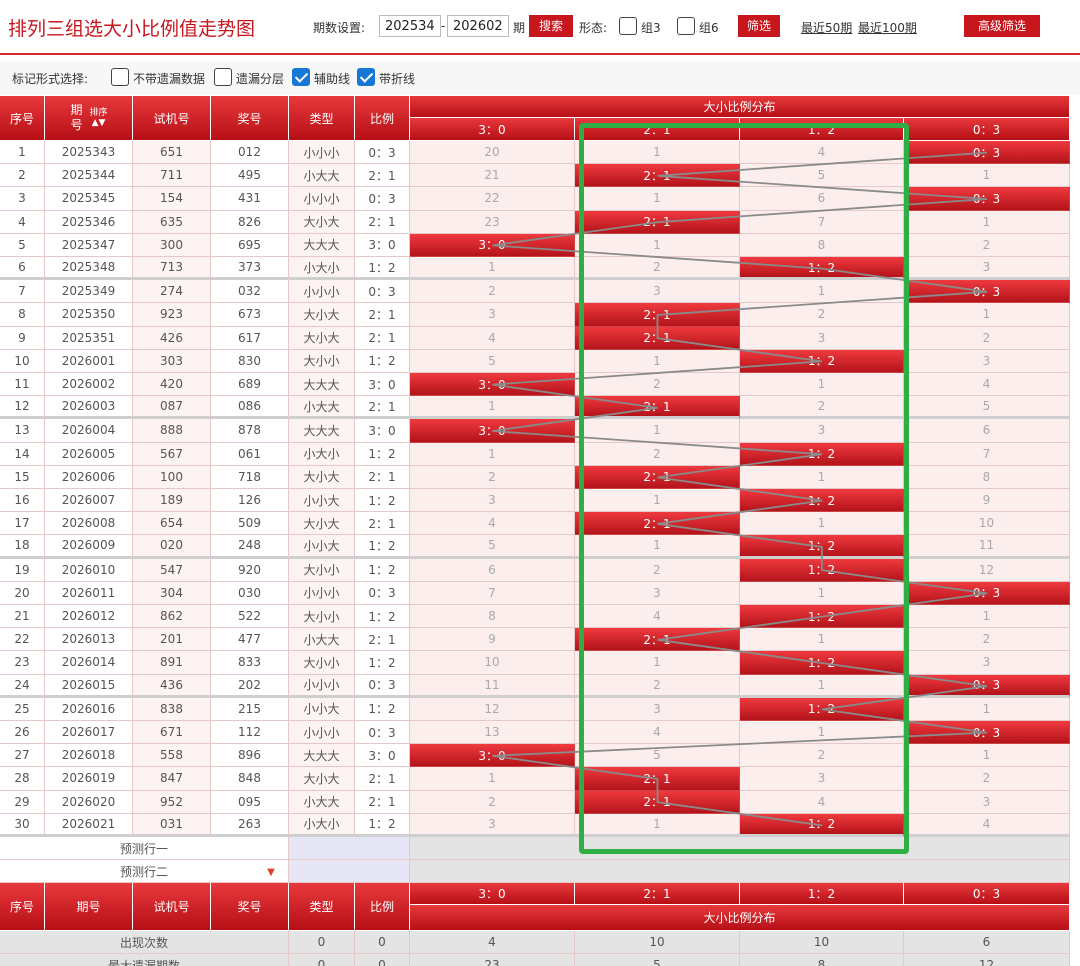  What do you see at coordinates (22, 733) in the screenshot?
I see `row-index: 26` at bounding box center [22, 733].